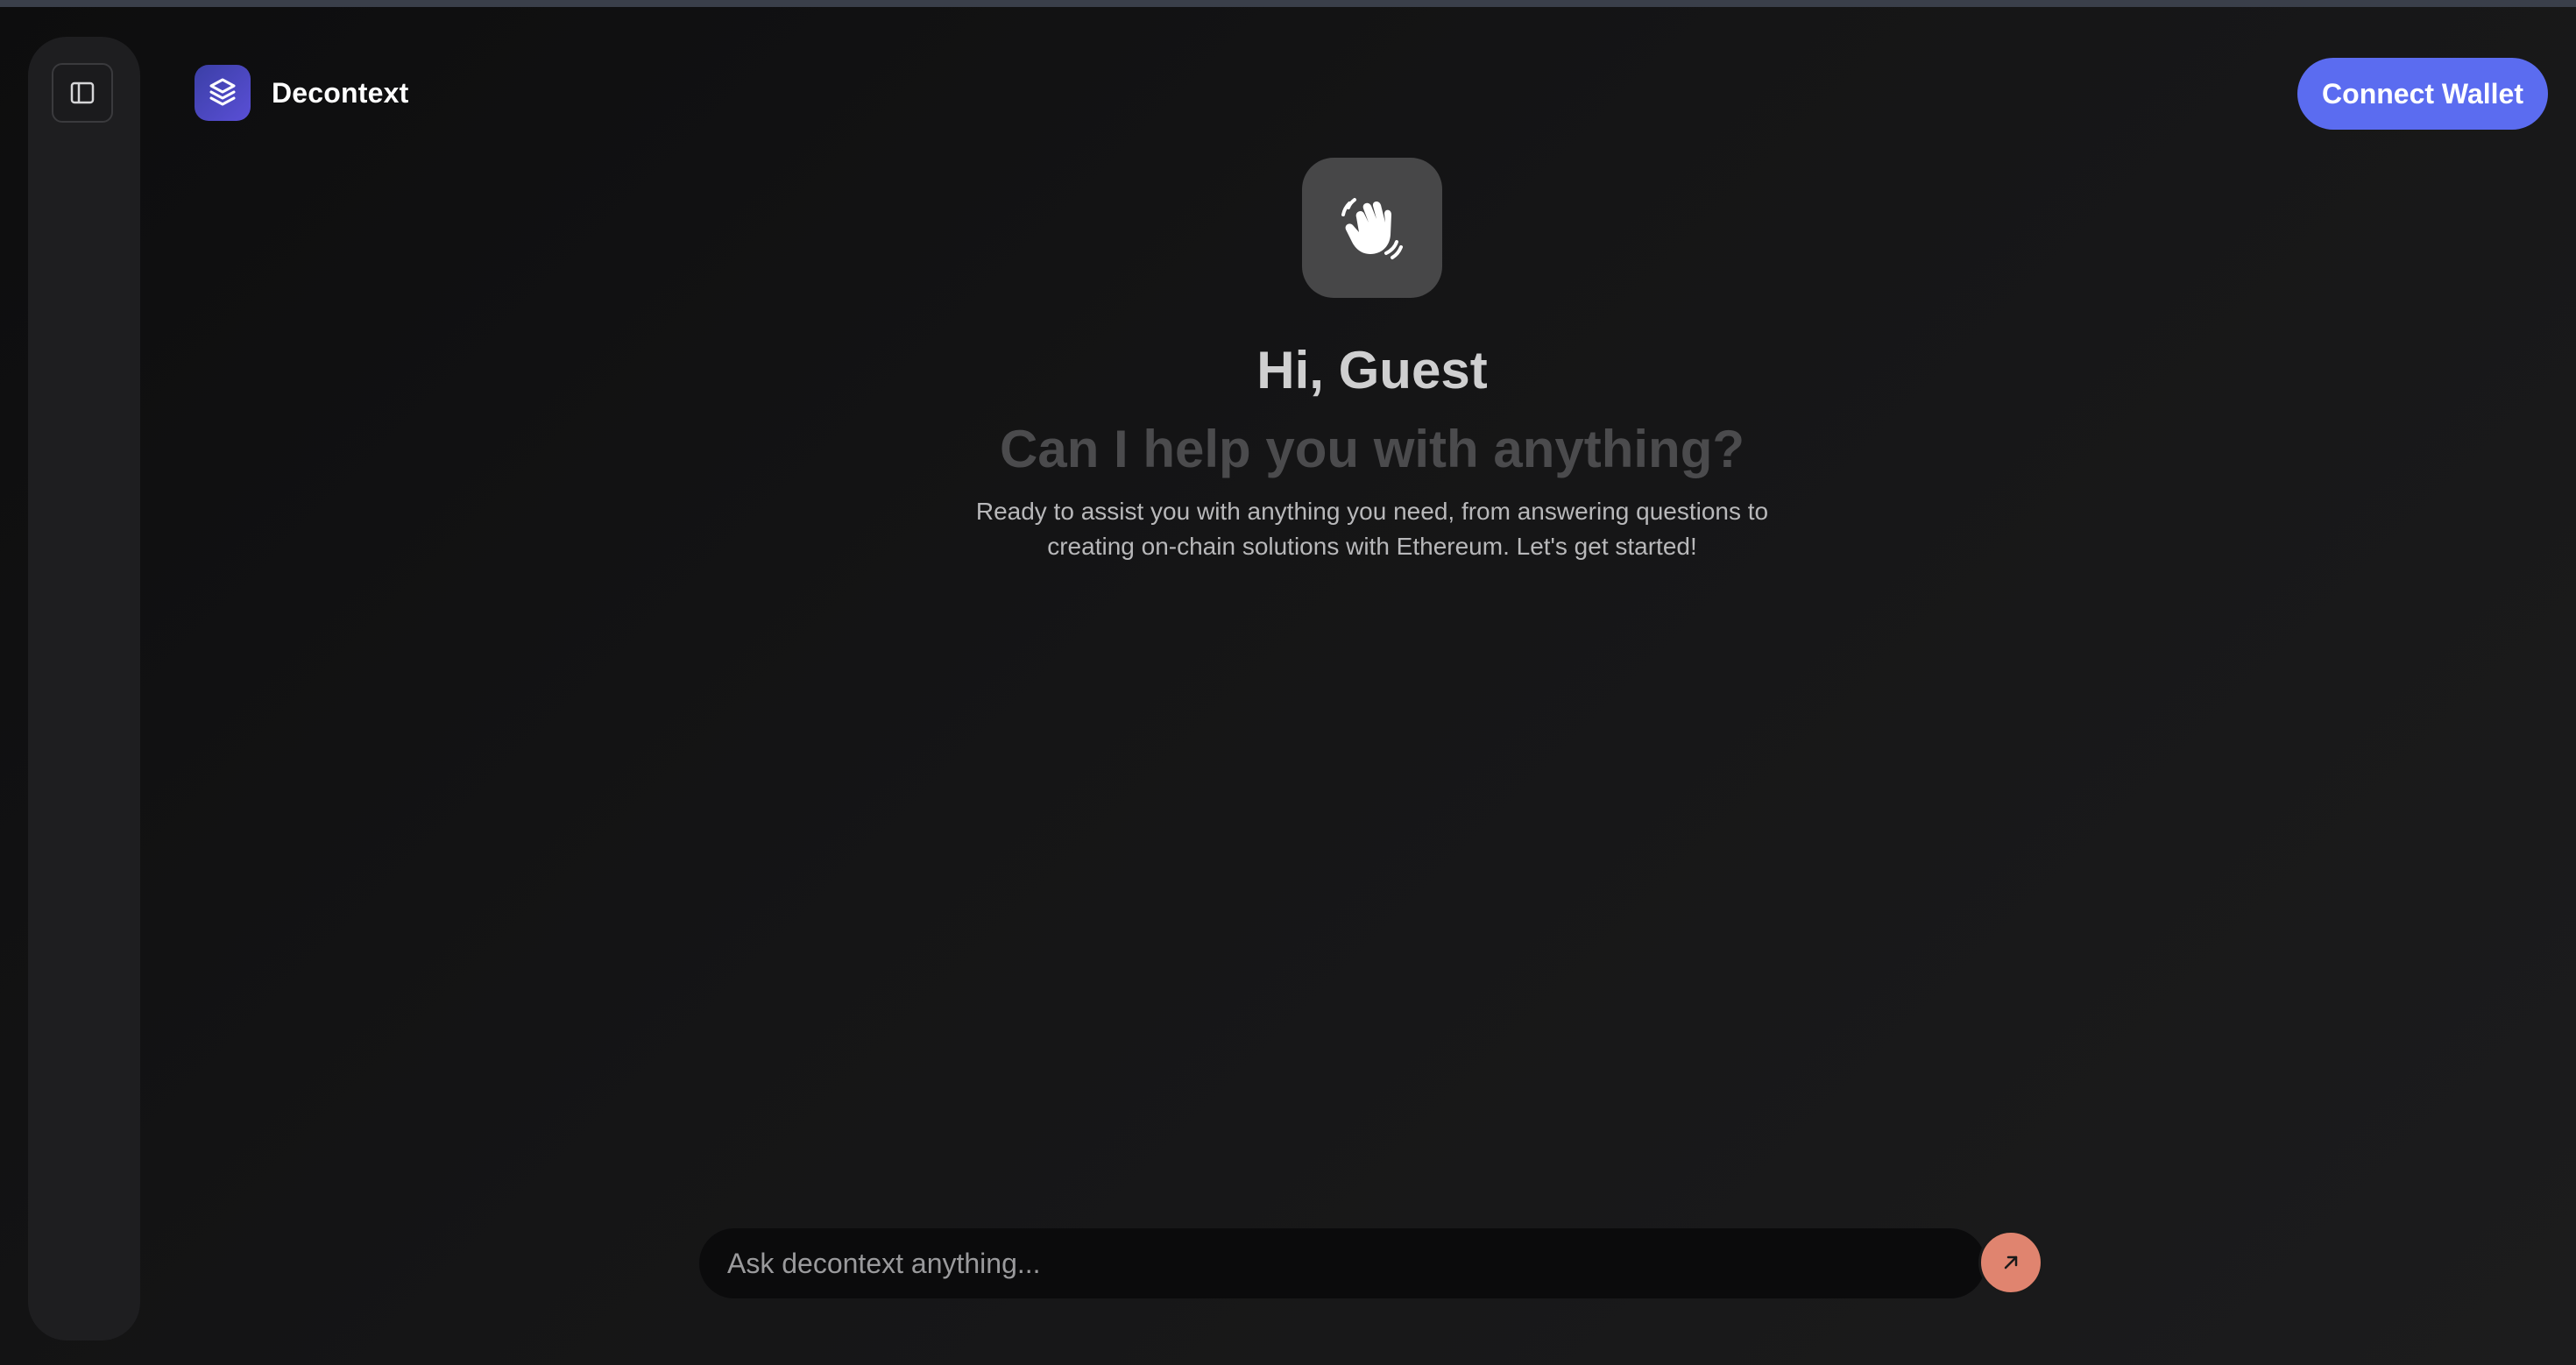  What do you see at coordinates (2422, 94) in the screenshot?
I see `connect-wallet-button: Connect Wallet` at bounding box center [2422, 94].